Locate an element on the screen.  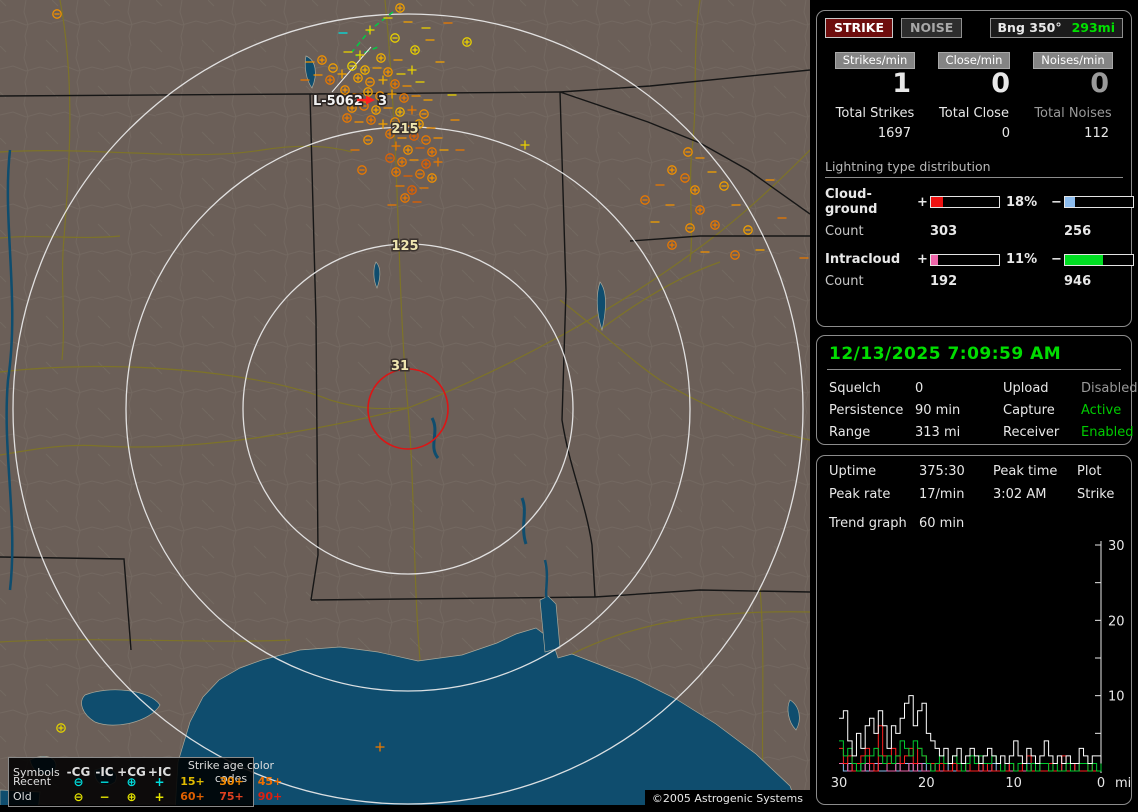
bearing-label: Bng 350° is located at coordinates (1029, 27).